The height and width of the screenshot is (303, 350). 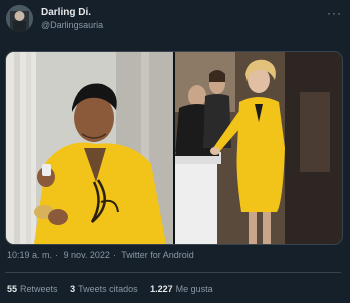 What do you see at coordinates (72, 25) in the screenshot?
I see `author-handle: @Darlingsauria` at bounding box center [72, 25].